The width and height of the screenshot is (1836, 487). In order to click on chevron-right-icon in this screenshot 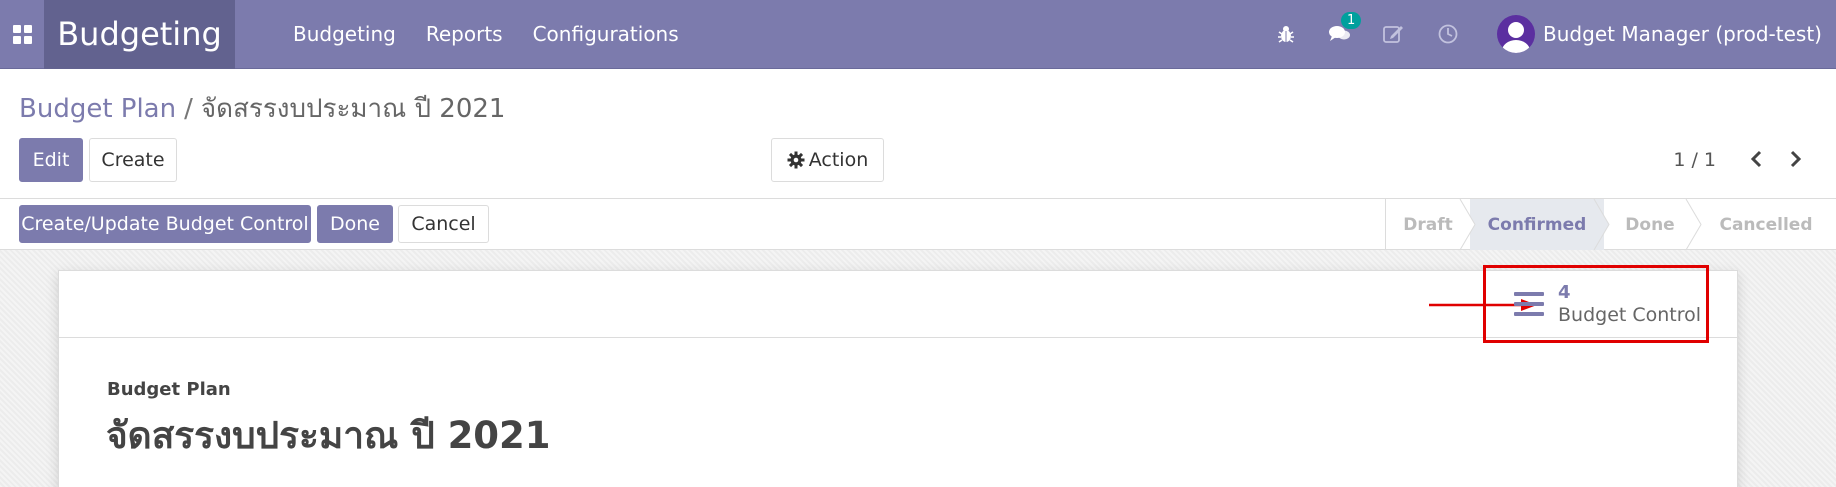, I will do `click(1796, 159)`.